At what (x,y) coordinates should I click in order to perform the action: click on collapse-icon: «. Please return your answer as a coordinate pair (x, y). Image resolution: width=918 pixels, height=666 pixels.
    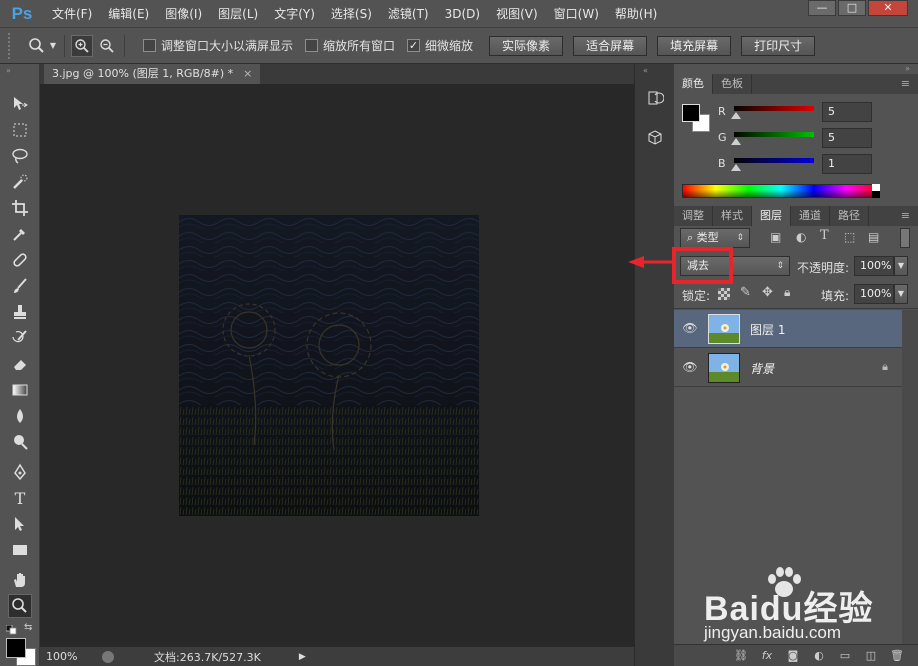
    Looking at the image, I should click on (645, 70).